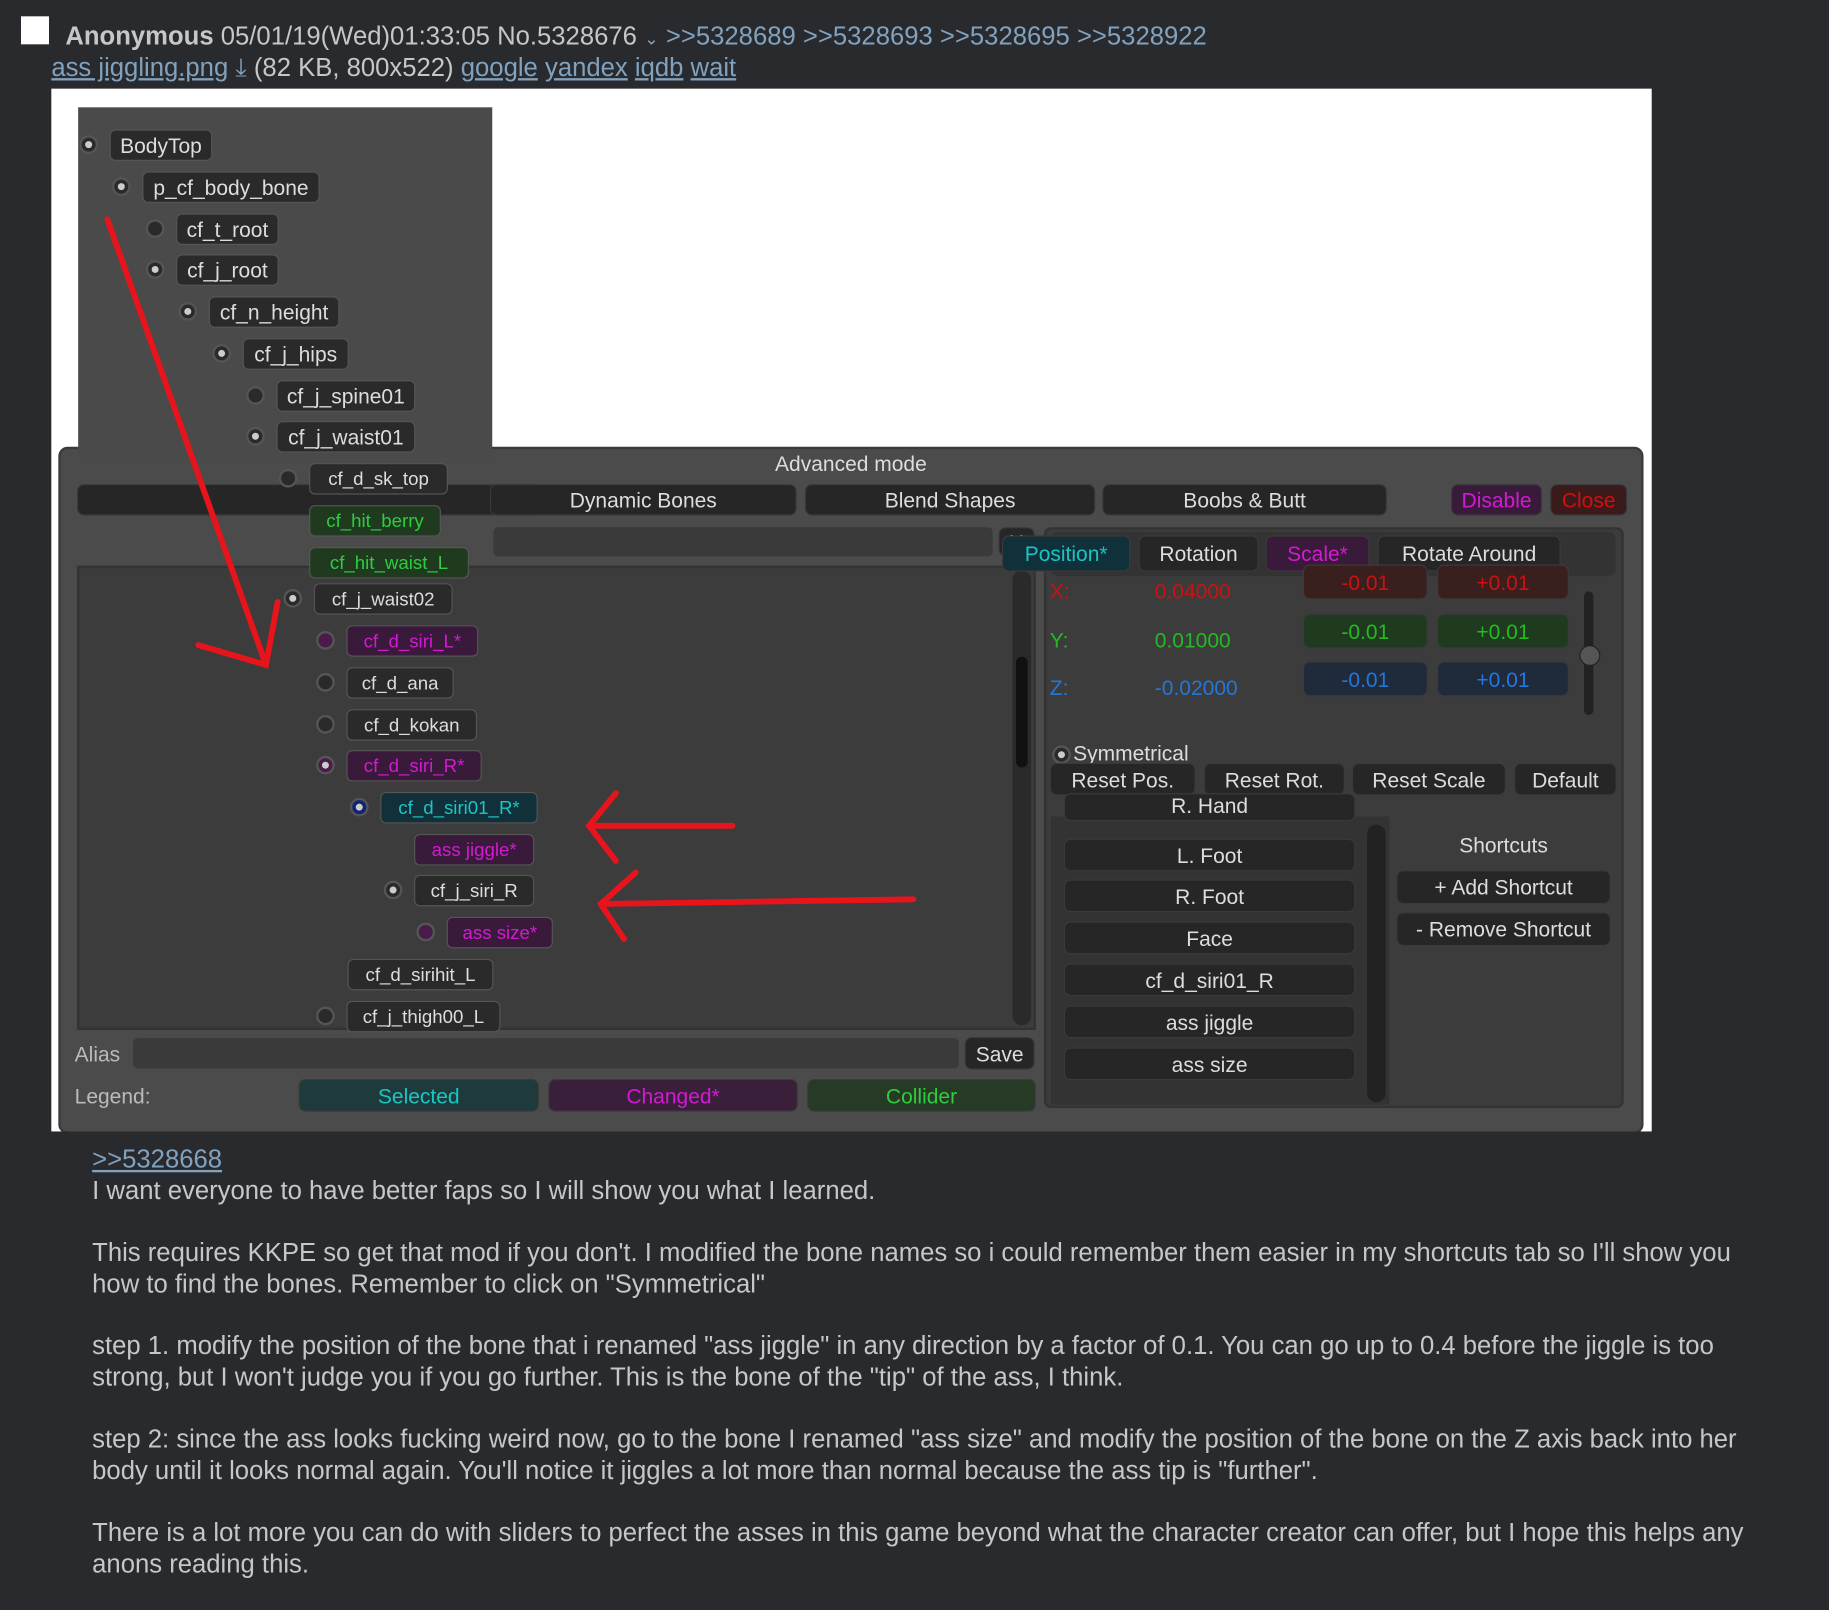 The width and height of the screenshot is (1829, 1610). What do you see at coordinates (355, 35) in the screenshot?
I see `post-datetime: 05/01/19(Wed)01:33:05` at bounding box center [355, 35].